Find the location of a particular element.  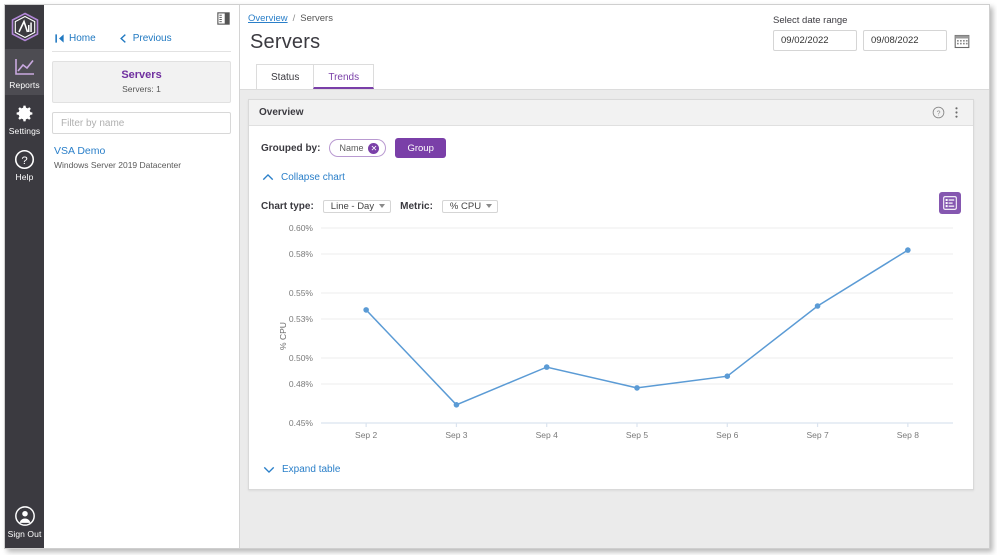

primary-nav-rail: Reports Settings ? Help Sign Out is located at coordinates (24, 276).